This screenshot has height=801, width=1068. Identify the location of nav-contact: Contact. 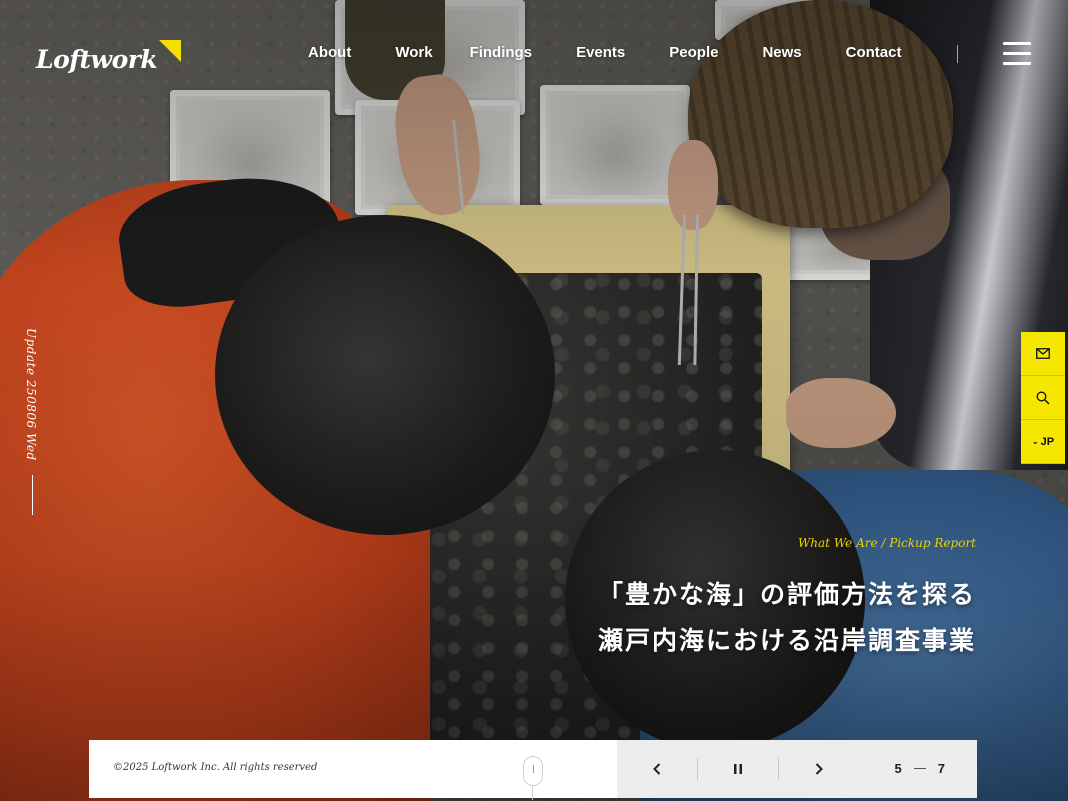
(874, 53).